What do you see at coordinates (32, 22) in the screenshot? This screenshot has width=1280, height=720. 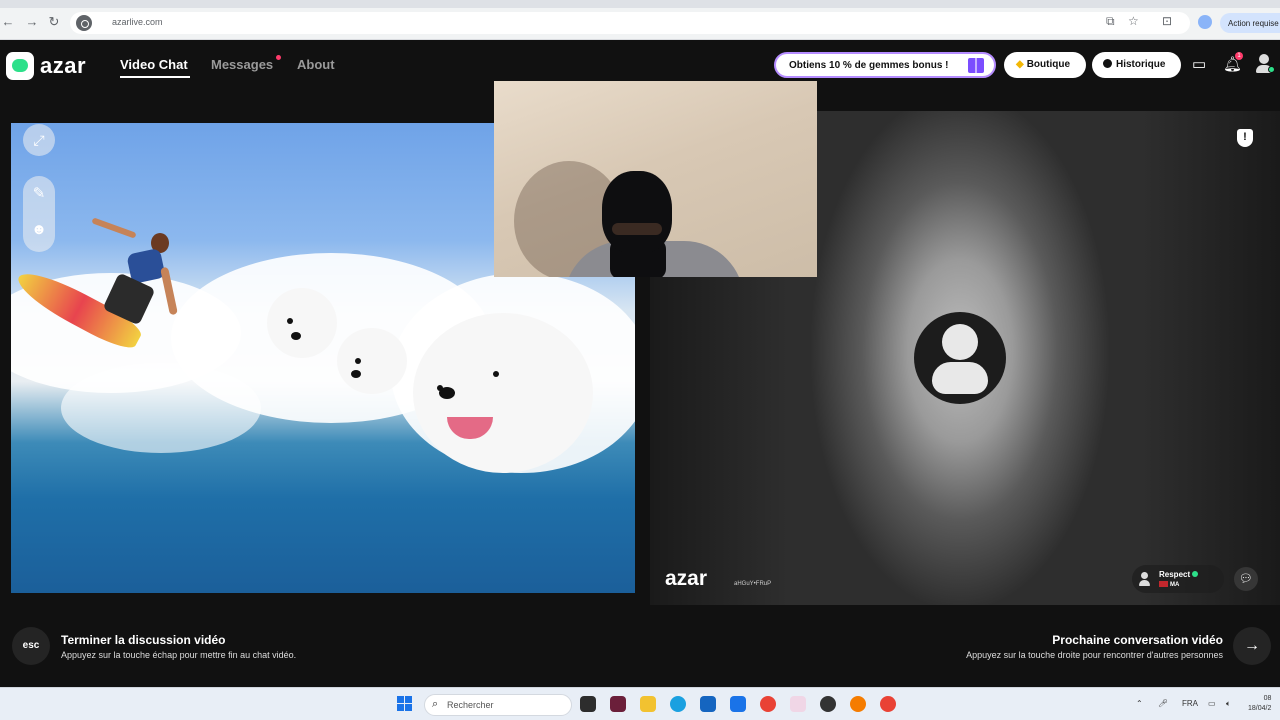 I see `forward-icon: →` at bounding box center [32, 22].